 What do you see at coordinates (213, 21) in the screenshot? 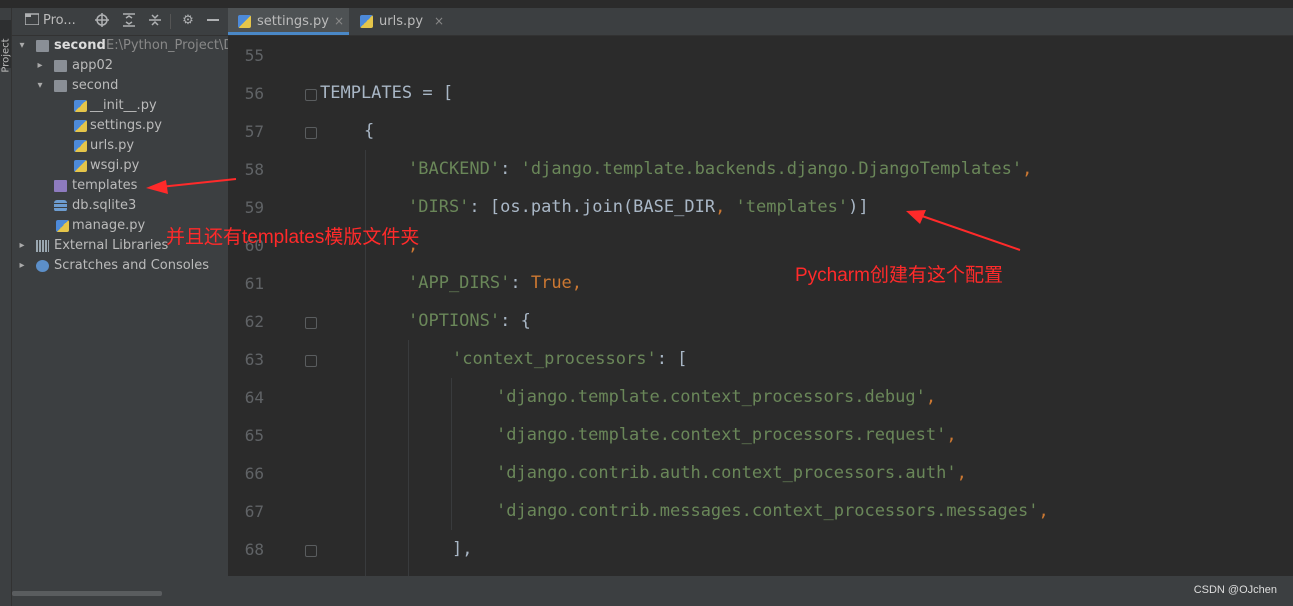
I see `minimize-icon` at bounding box center [213, 21].